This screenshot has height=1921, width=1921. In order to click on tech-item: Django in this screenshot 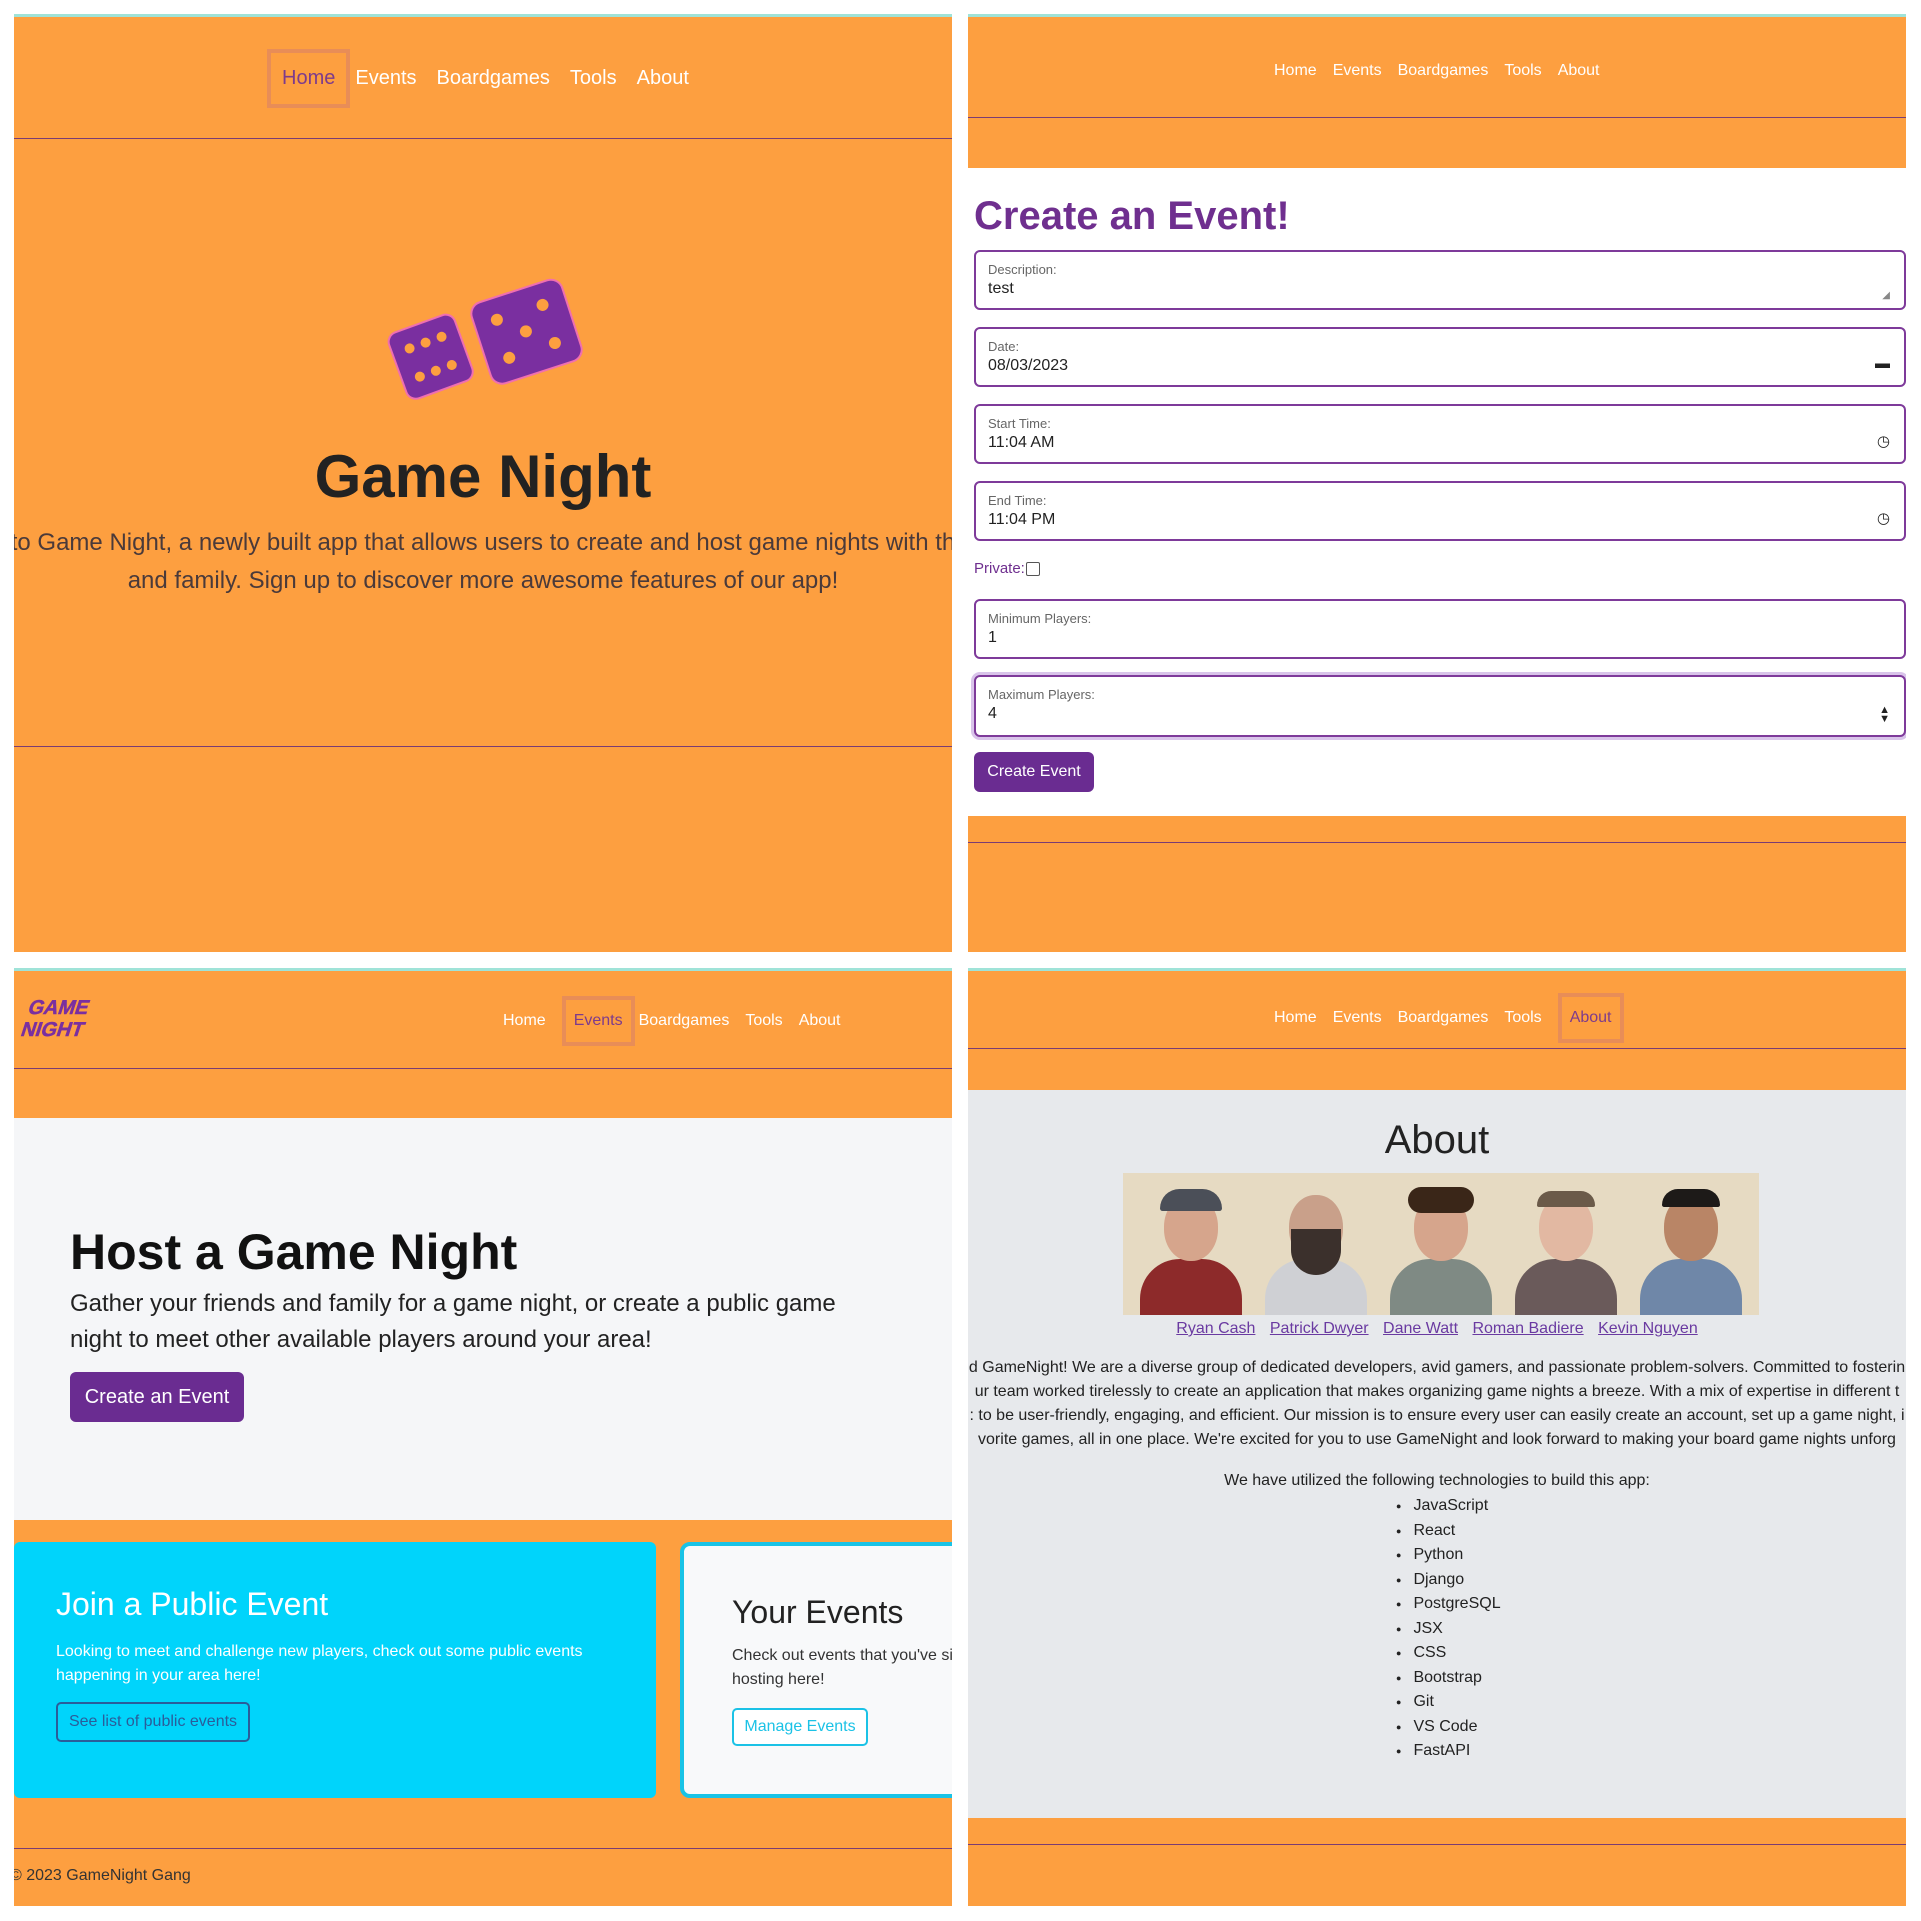, I will do `click(1448, 1580)`.